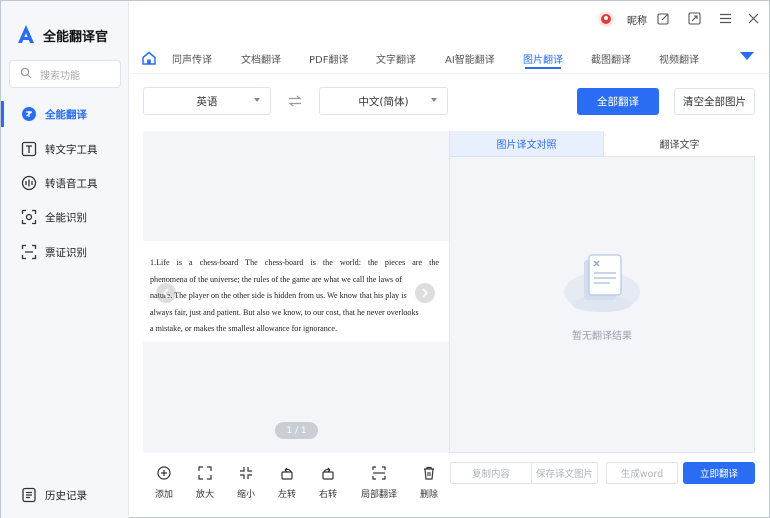 This screenshot has height=518, width=770. I want to click on mini-mode-icon, so click(694, 18).